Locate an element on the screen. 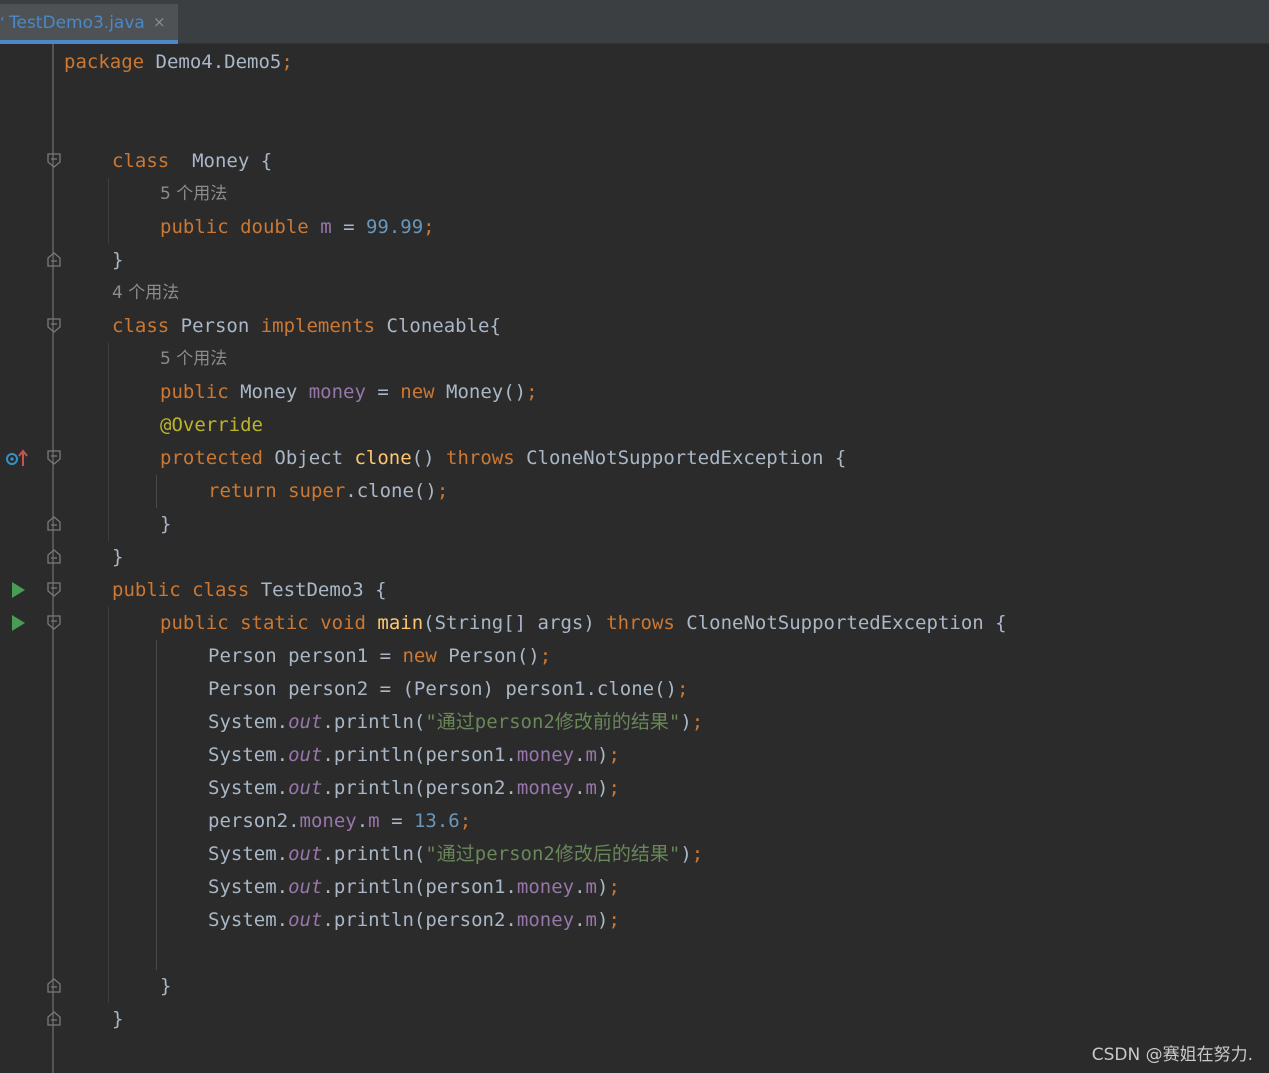 The width and height of the screenshot is (1269, 1073). keyword: protected is located at coordinates (211, 458).